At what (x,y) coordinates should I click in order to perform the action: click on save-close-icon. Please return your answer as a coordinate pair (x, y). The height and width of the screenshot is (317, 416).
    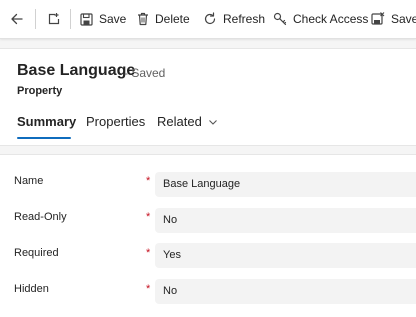
    Looking at the image, I should click on (378, 18).